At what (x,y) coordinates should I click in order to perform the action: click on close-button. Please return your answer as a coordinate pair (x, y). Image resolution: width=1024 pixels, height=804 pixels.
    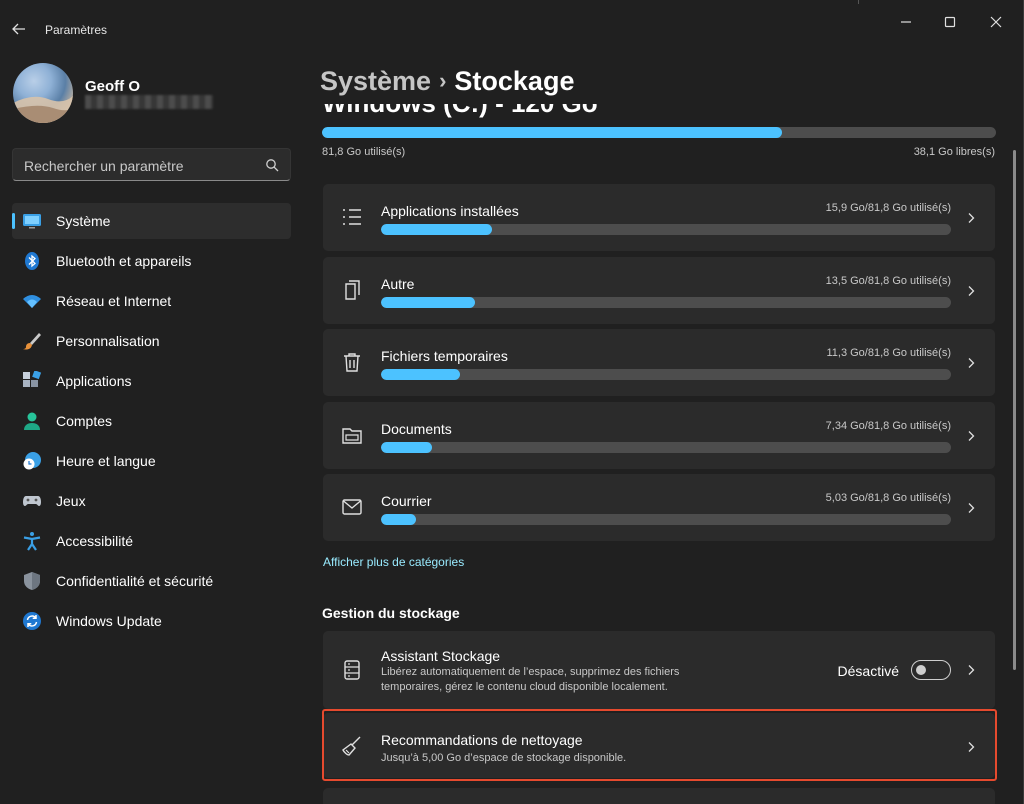
    Looking at the image, I should click on (996, 22).